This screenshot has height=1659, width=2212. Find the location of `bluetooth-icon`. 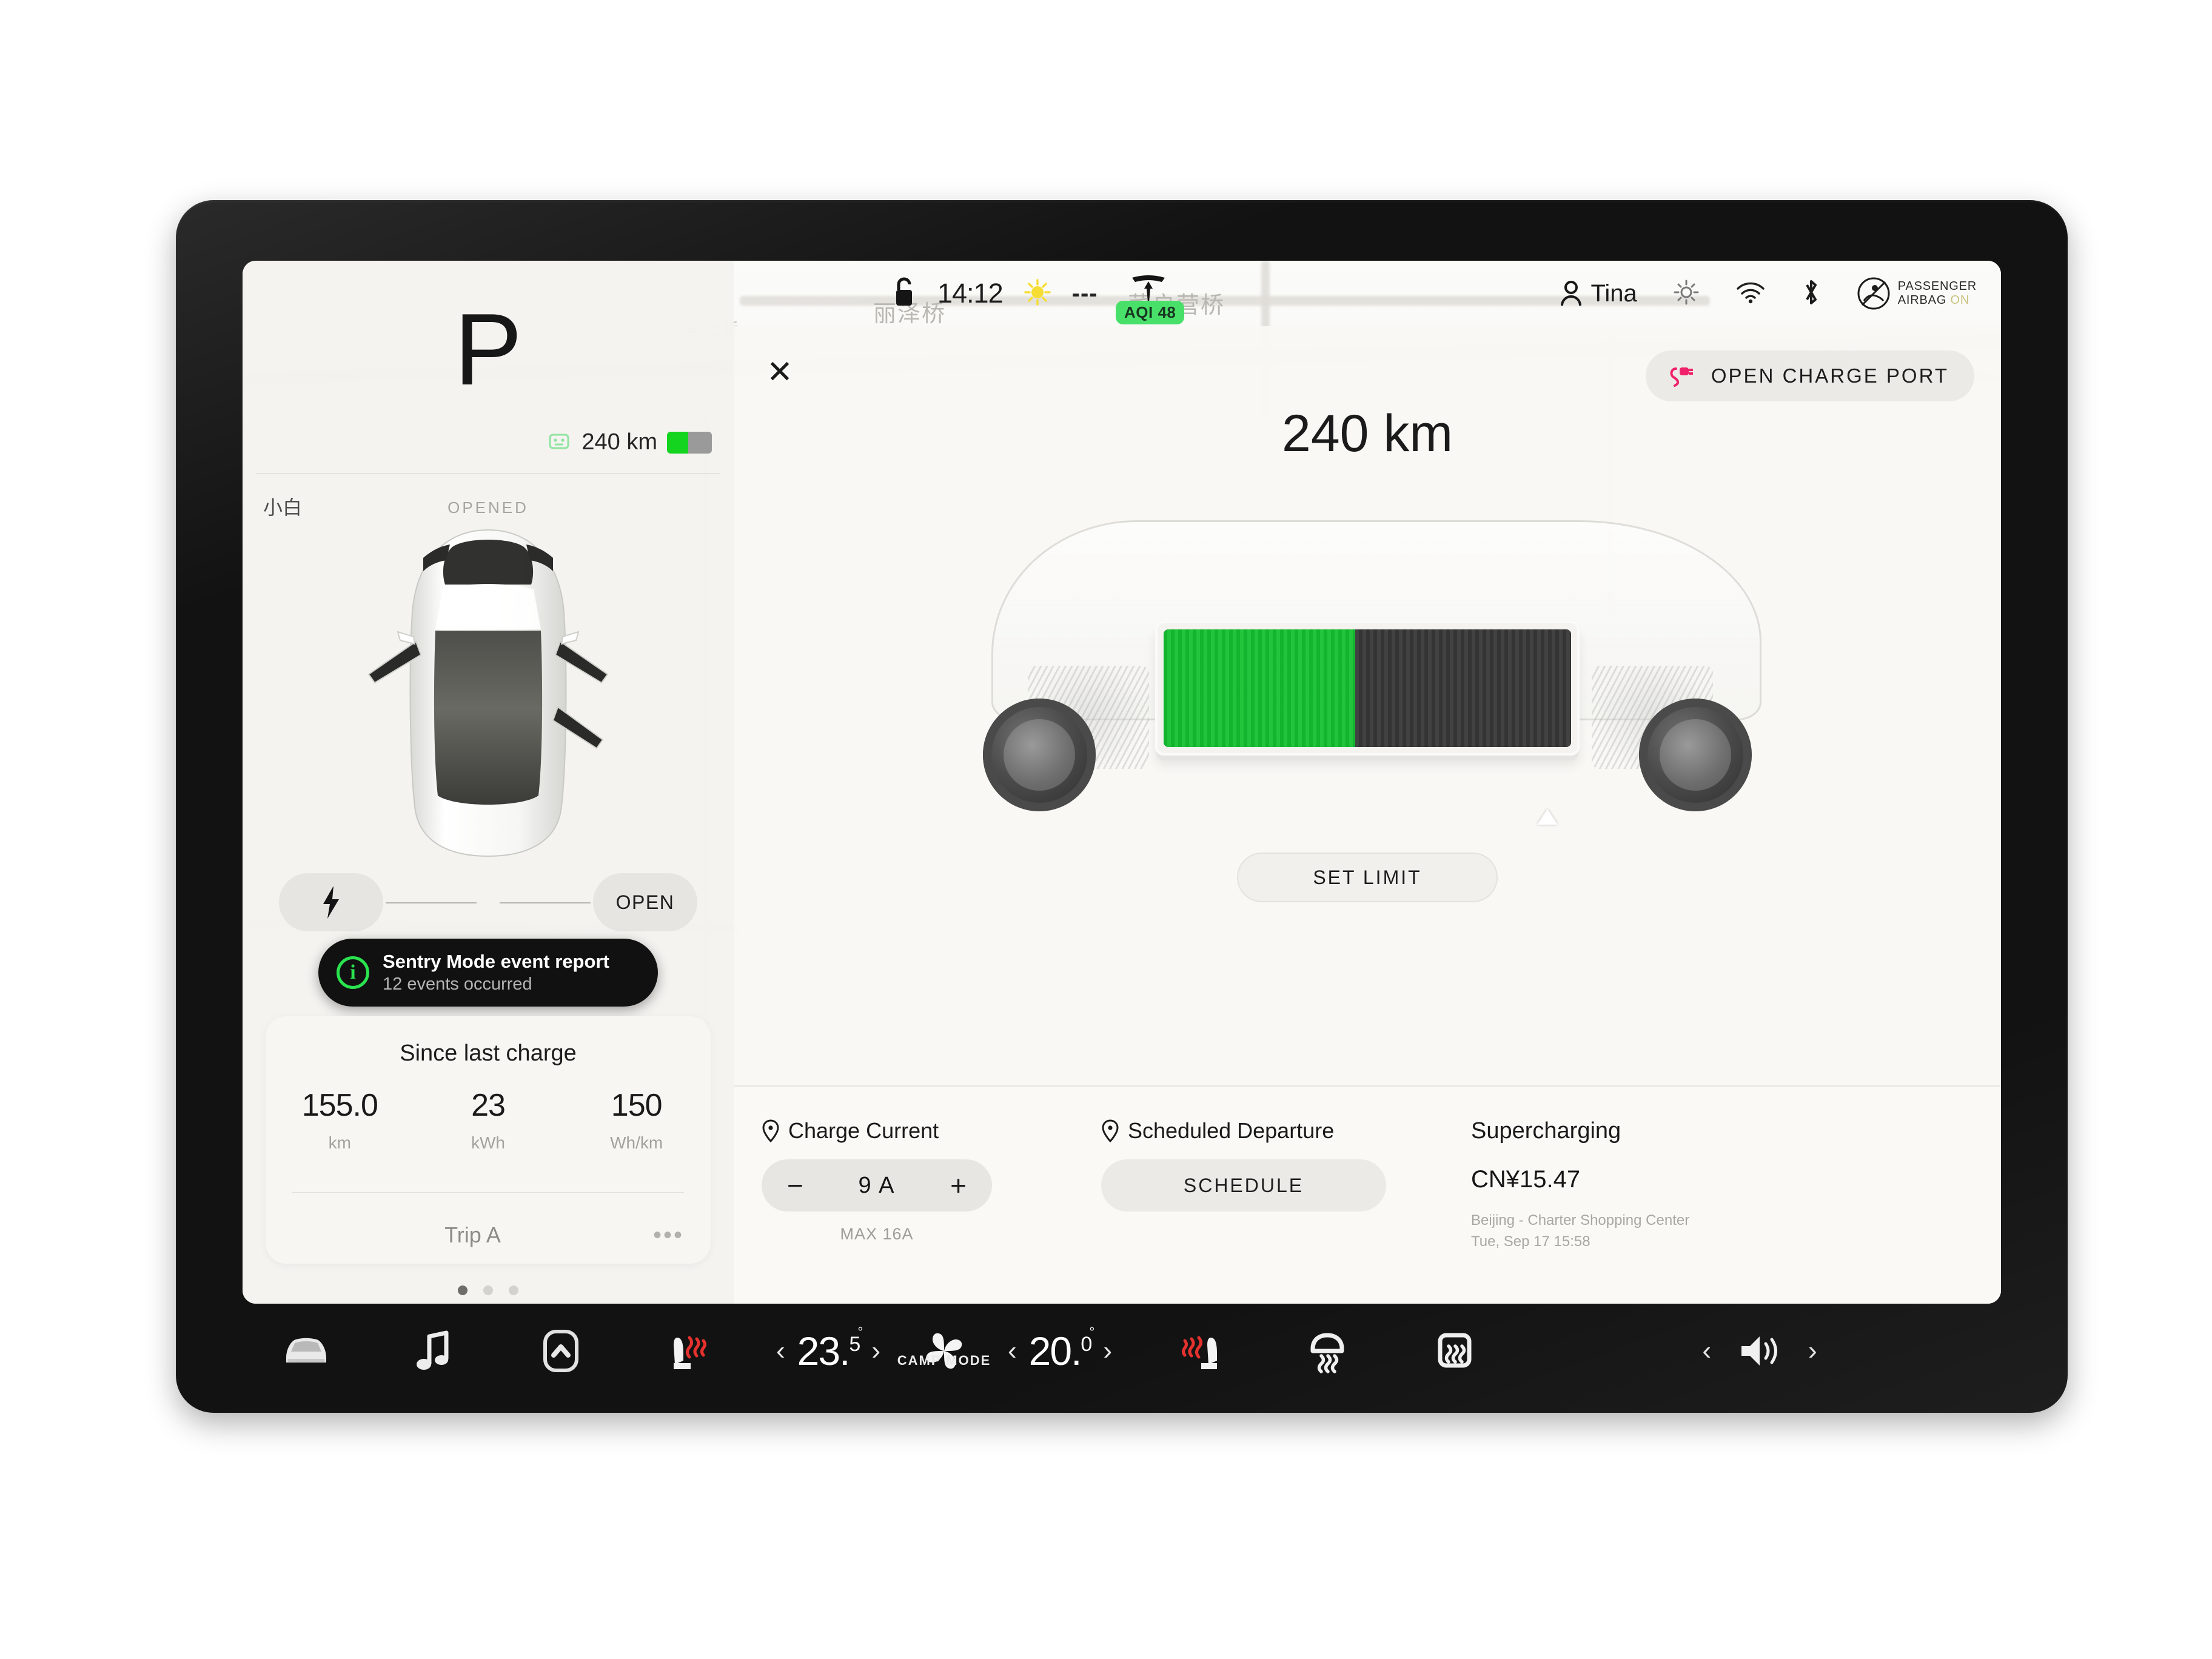

bluetooth-icon is located at coordinates (1811, 293).